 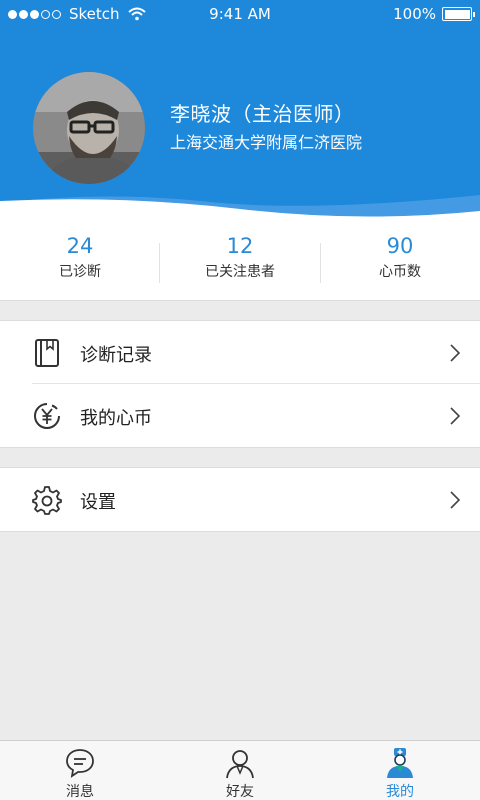 I want to click on doctor-hospital: 上海交通大学附属仁济医院, so click(x=266, y=142).